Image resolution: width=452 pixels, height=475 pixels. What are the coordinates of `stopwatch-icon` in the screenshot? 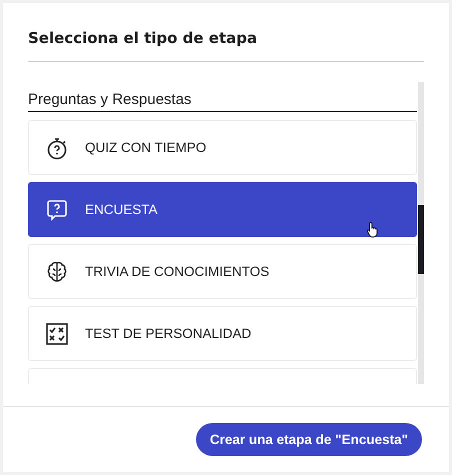 It's located at (57, 148).